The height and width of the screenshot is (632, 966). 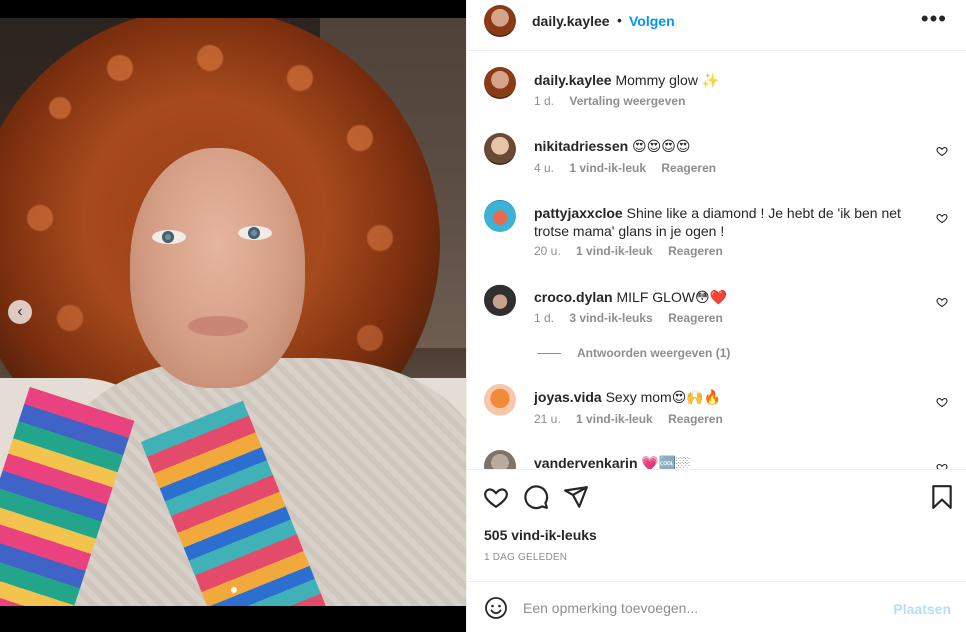 I want to click on caption-meta: 1 d. Vertaling weergeven, so click(x=615, y=101).